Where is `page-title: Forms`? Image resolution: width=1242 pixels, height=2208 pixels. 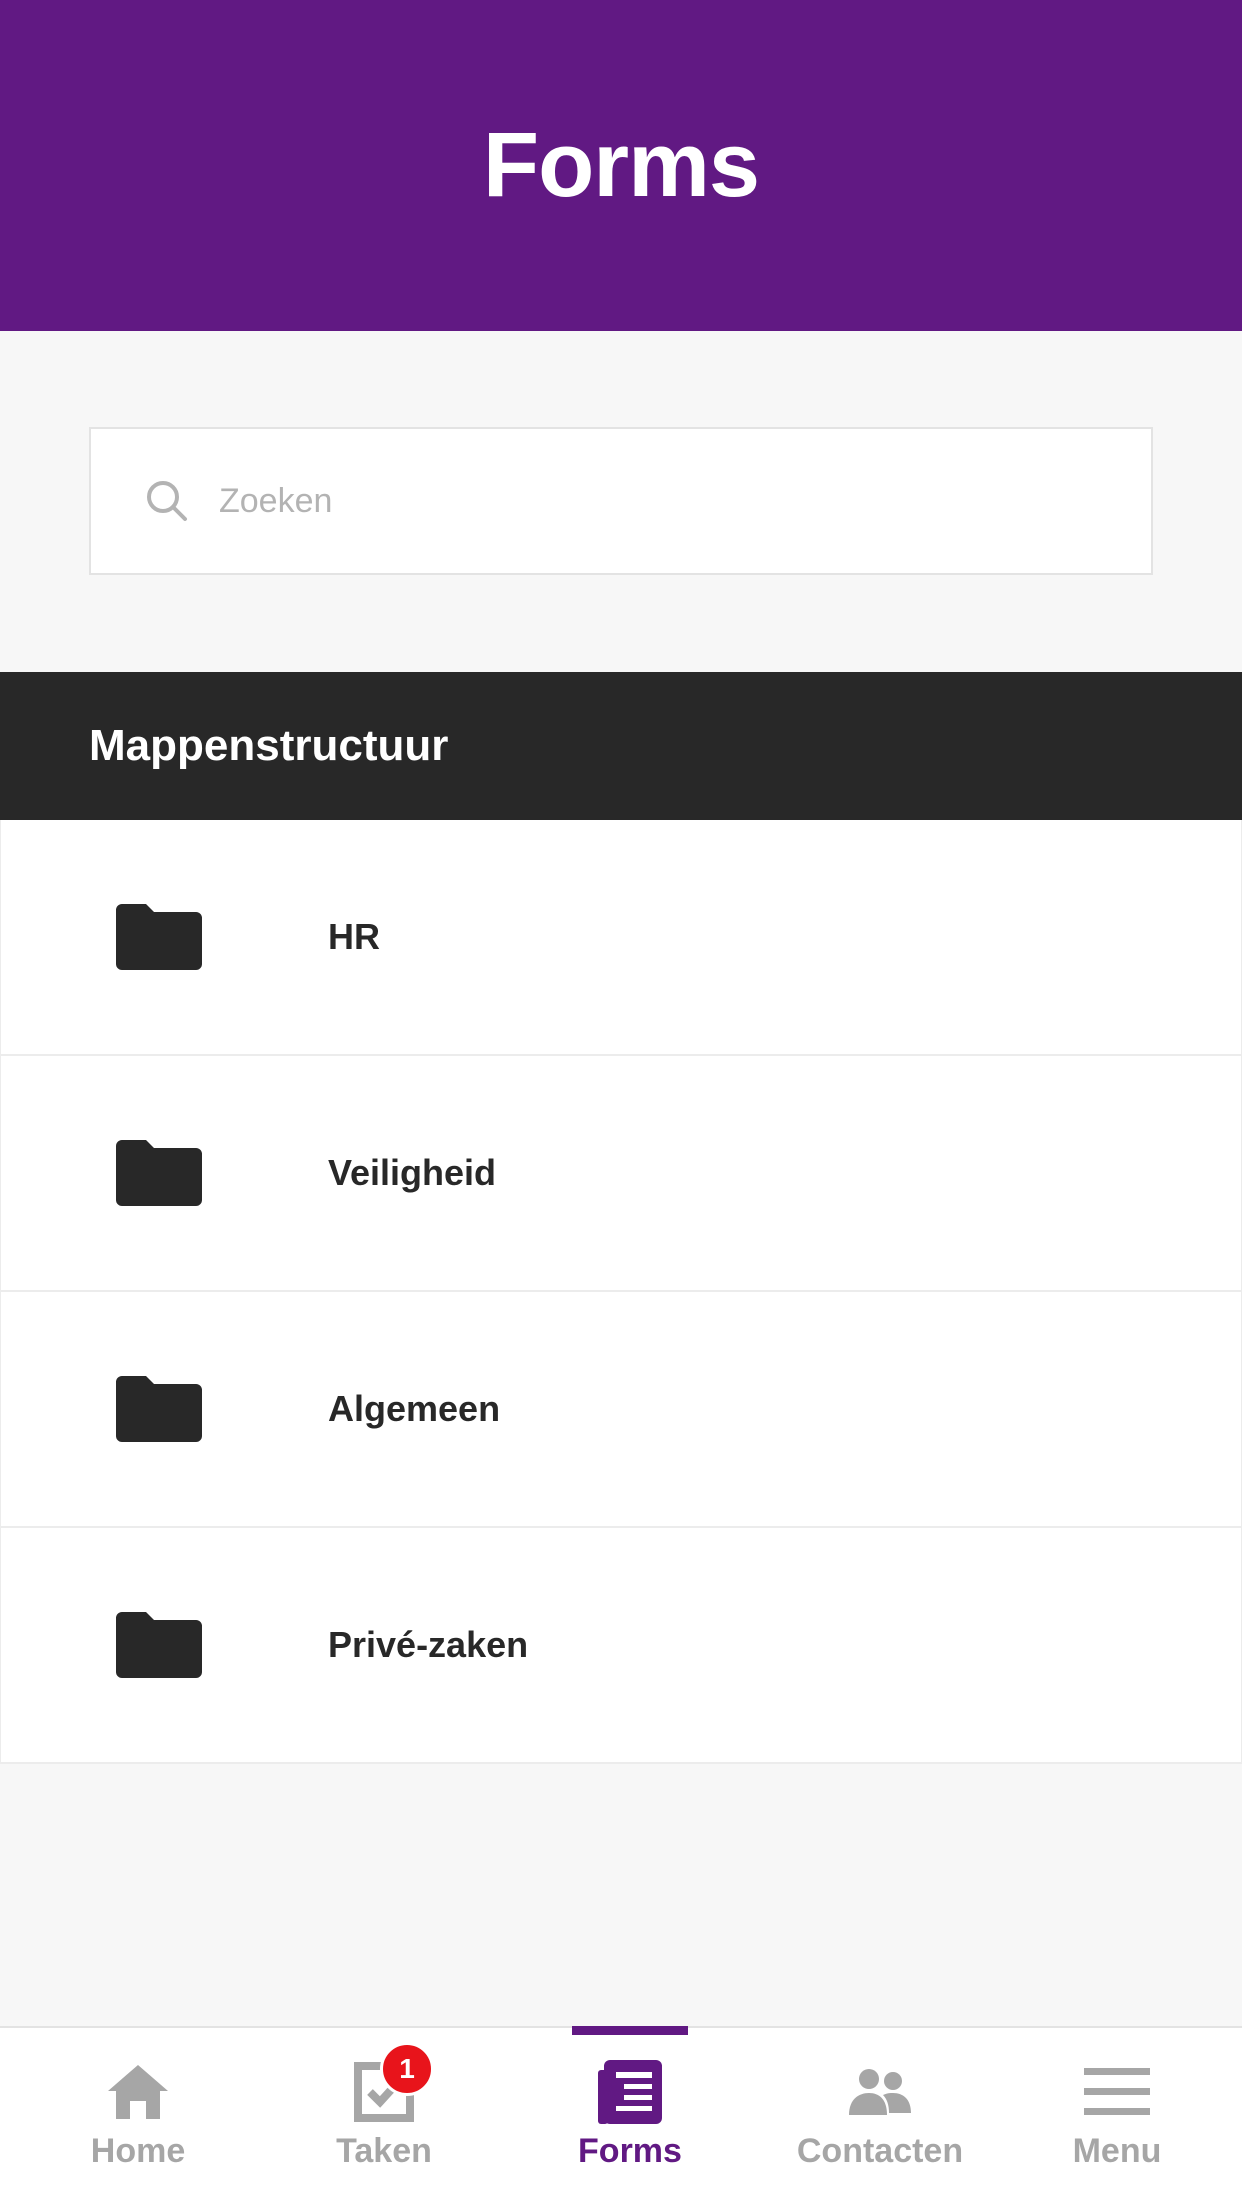
page-title: Forms is located at coordinates (621, 165).